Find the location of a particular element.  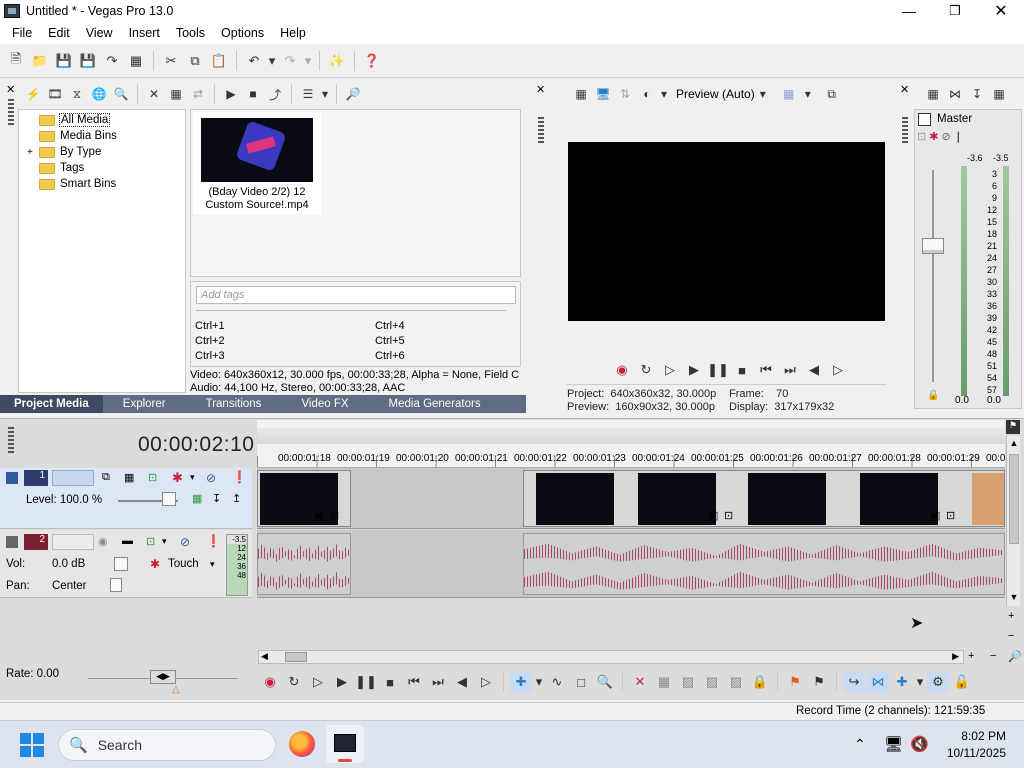

menu-insert: Insert is located at coordinates (144, 33).